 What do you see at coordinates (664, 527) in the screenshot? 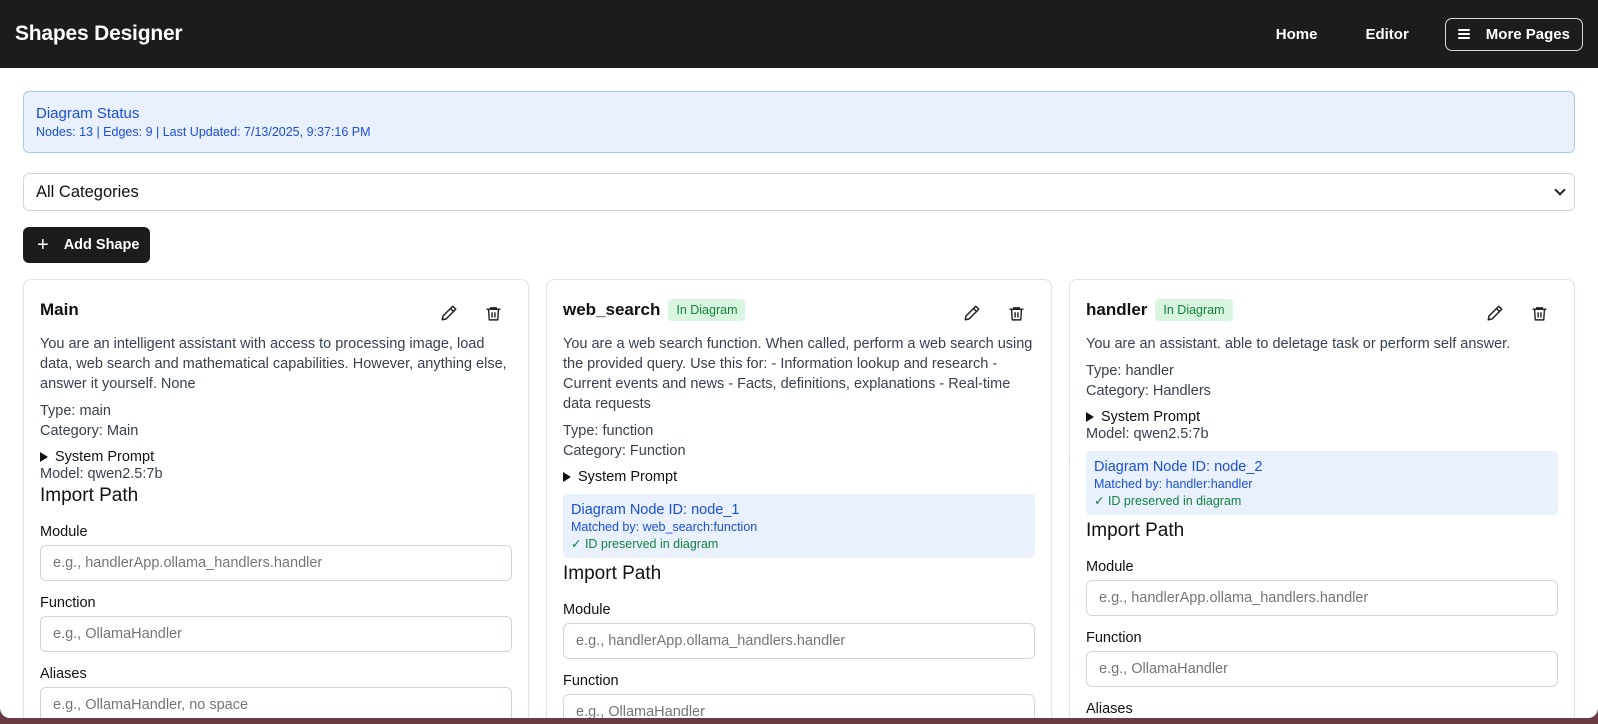
I see `diagram-node-matched: Matched by: web_search:function` at bounding box center [664, 527].